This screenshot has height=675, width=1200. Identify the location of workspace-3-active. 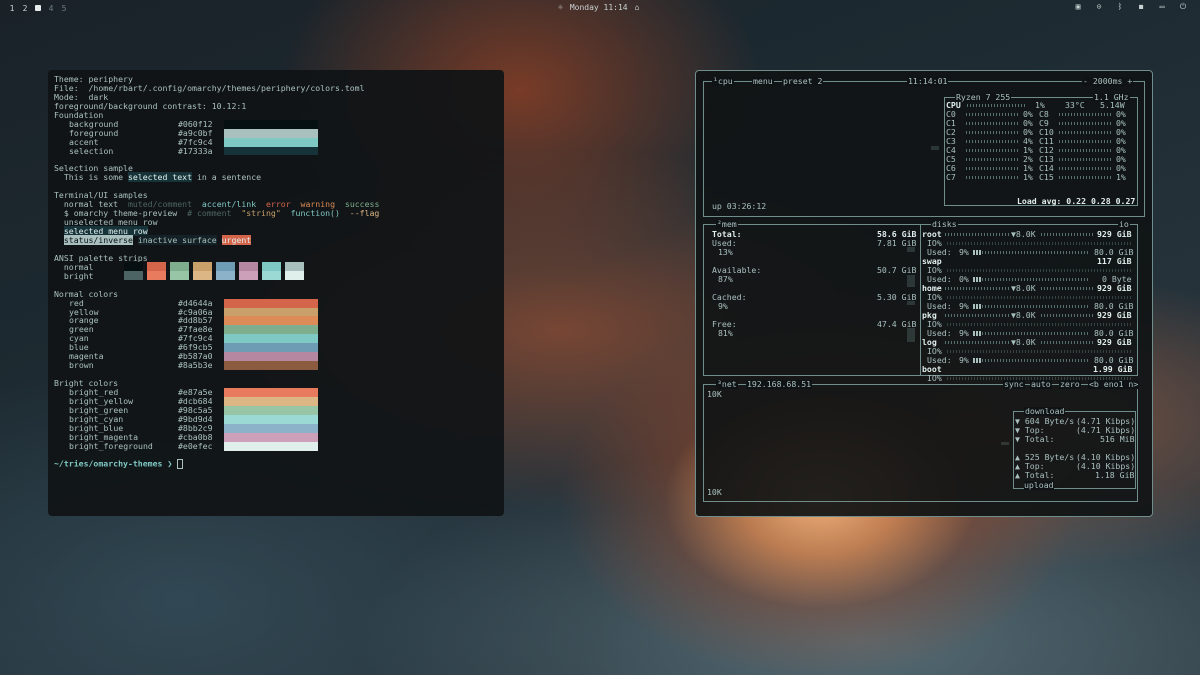
(38, 7).